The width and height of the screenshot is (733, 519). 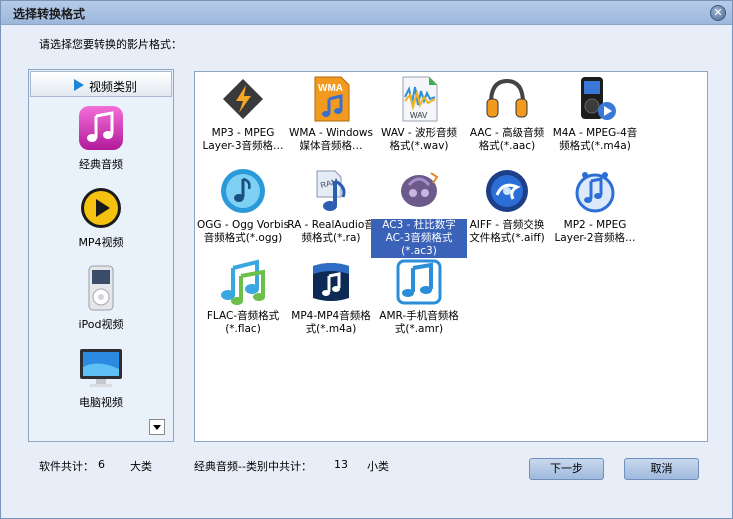 What do you see at coordinates (243, 99) in the screenshot?
I see `mp3-lightning-icon` at bounding box center [243, 99].